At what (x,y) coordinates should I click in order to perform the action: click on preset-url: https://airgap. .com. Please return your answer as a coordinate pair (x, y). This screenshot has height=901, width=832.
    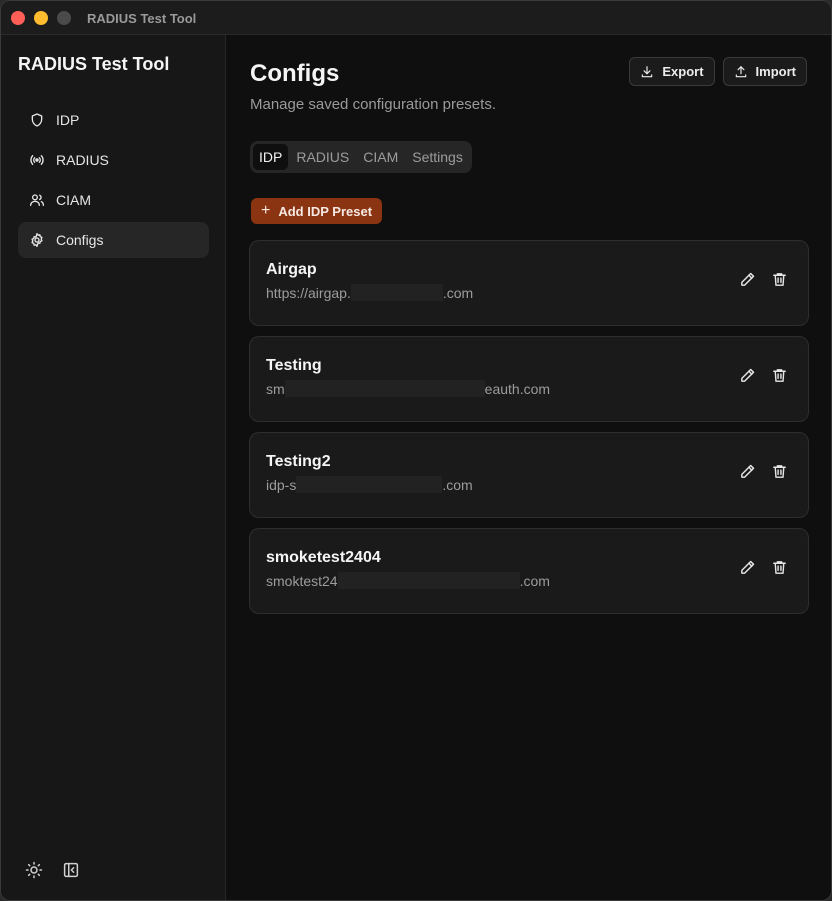
    Looking at the image, I should click on (369, 292).